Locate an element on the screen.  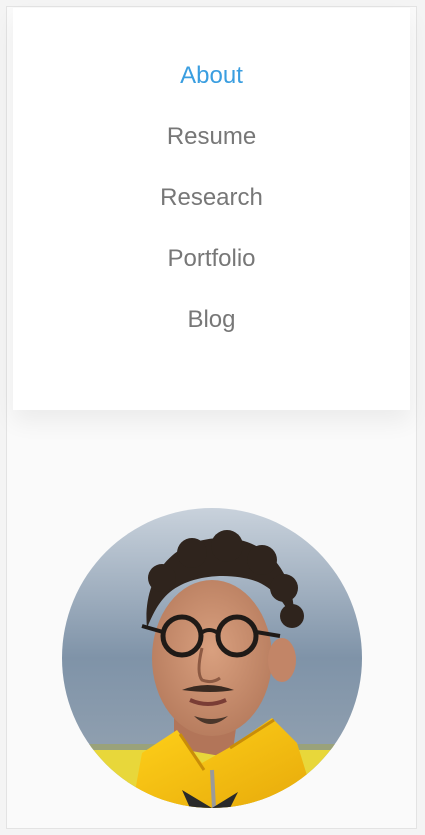
nav-item-about: About is located at coordinates (211, 76).